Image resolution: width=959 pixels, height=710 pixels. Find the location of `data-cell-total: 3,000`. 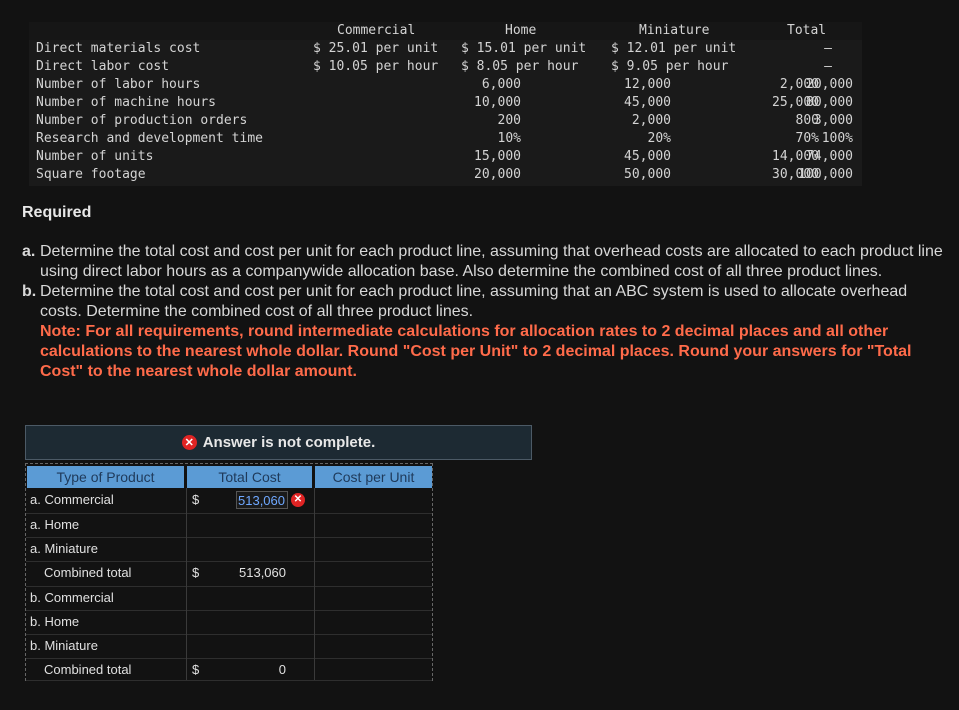

data-cell-total: 3,000 is located at coordinates (833, 120).